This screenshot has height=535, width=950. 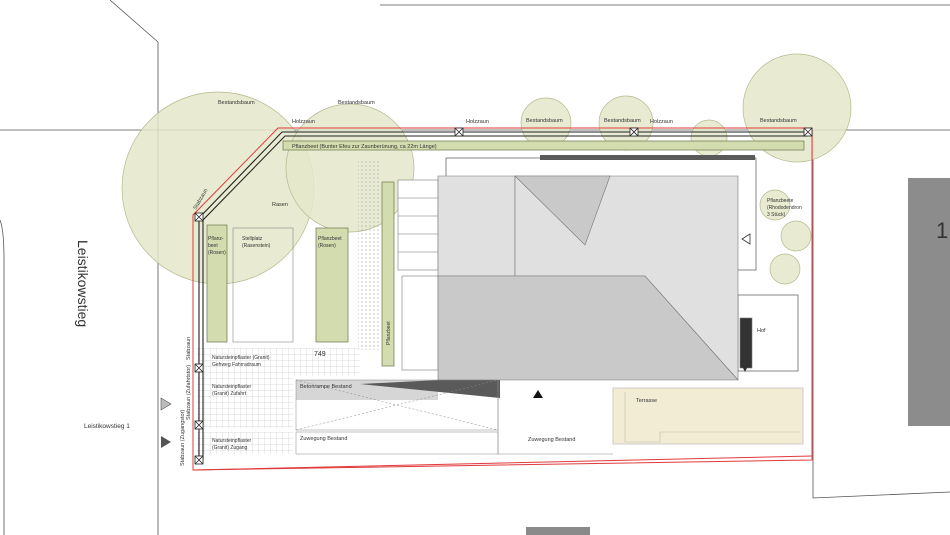 I want to click on path-left-label: Zuwegung Bestand, so click(x=323, y=439).